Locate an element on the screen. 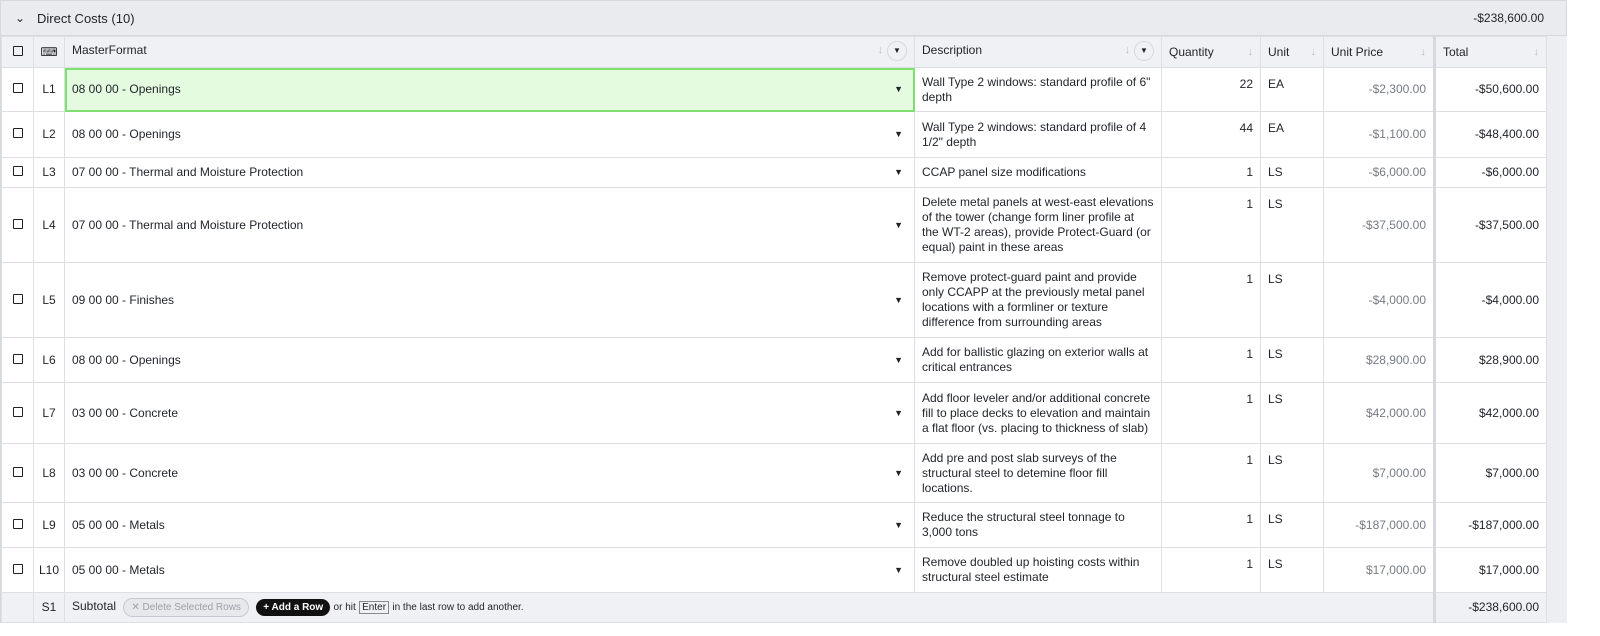  total-cell: $42,000.00 is located at coordinates (1490, 413).